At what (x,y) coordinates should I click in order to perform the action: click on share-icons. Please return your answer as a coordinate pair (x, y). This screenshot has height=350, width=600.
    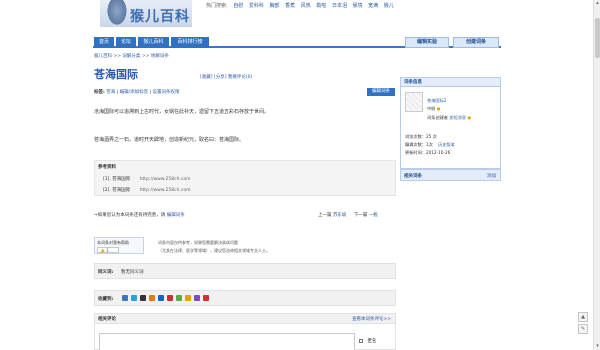
    Looking at the image, I should click on (167, 299).